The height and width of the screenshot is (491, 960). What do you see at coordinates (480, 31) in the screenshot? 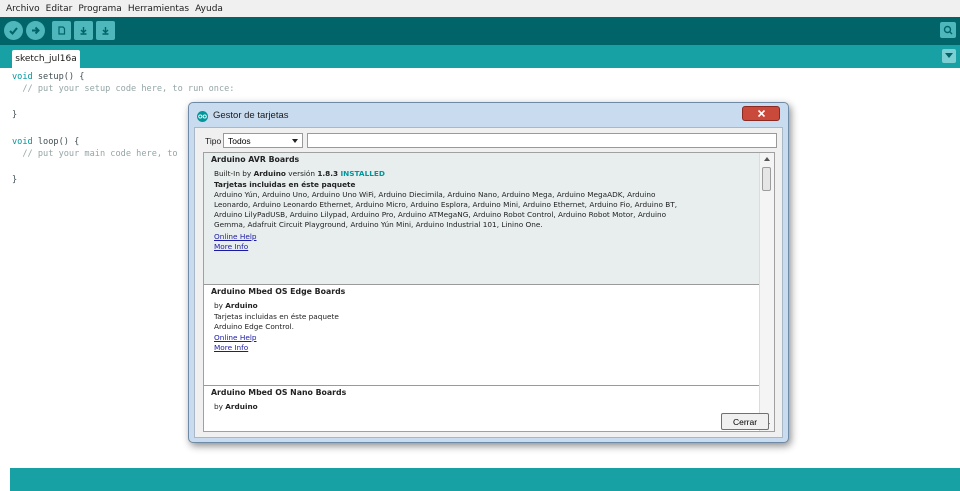
I see `toolbar` at bounding box center [480, 31].